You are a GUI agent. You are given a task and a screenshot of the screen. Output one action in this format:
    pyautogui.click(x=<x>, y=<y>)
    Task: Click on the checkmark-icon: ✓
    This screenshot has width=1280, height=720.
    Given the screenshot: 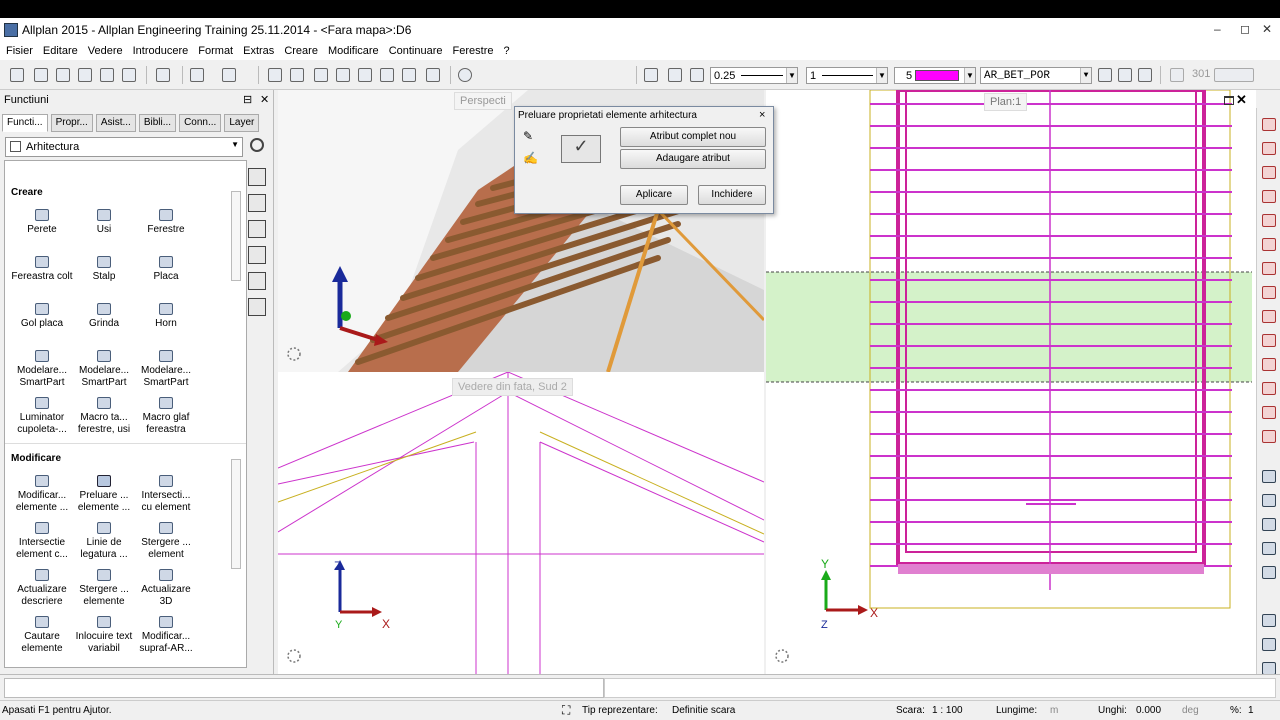 What is the action you would take?
    pyautogui.click(x=581, y=149)
    